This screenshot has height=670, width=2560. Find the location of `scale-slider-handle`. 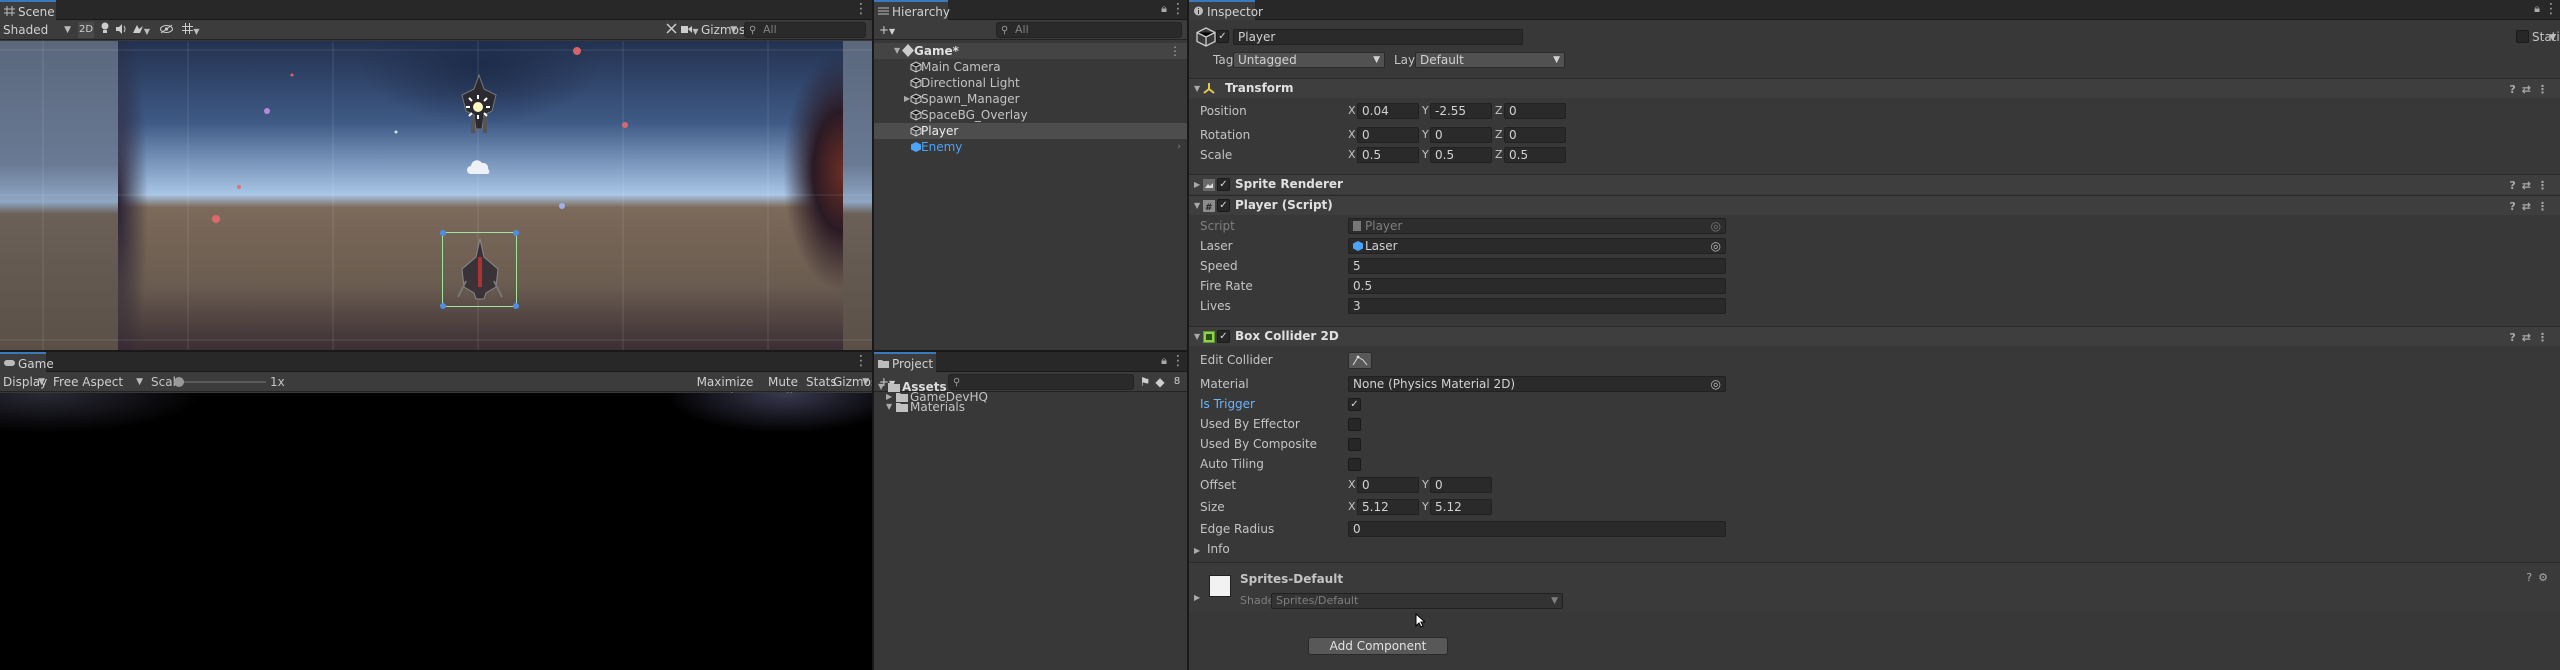

scale-slider-handle is located at coordinates (179, 382).